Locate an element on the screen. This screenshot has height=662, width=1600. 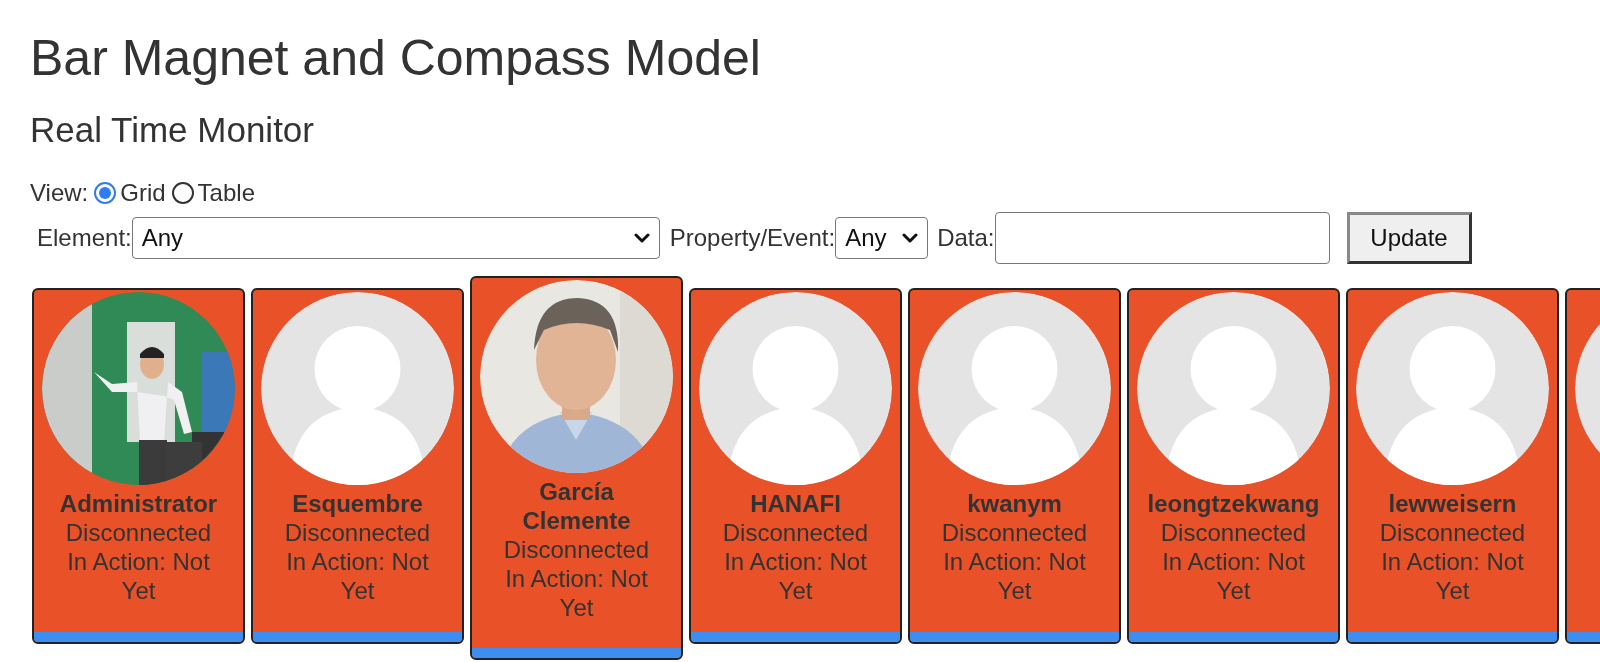
user-card: García Clemente Disconnected In Action: Not Yet is located at coordinates (576, 468).